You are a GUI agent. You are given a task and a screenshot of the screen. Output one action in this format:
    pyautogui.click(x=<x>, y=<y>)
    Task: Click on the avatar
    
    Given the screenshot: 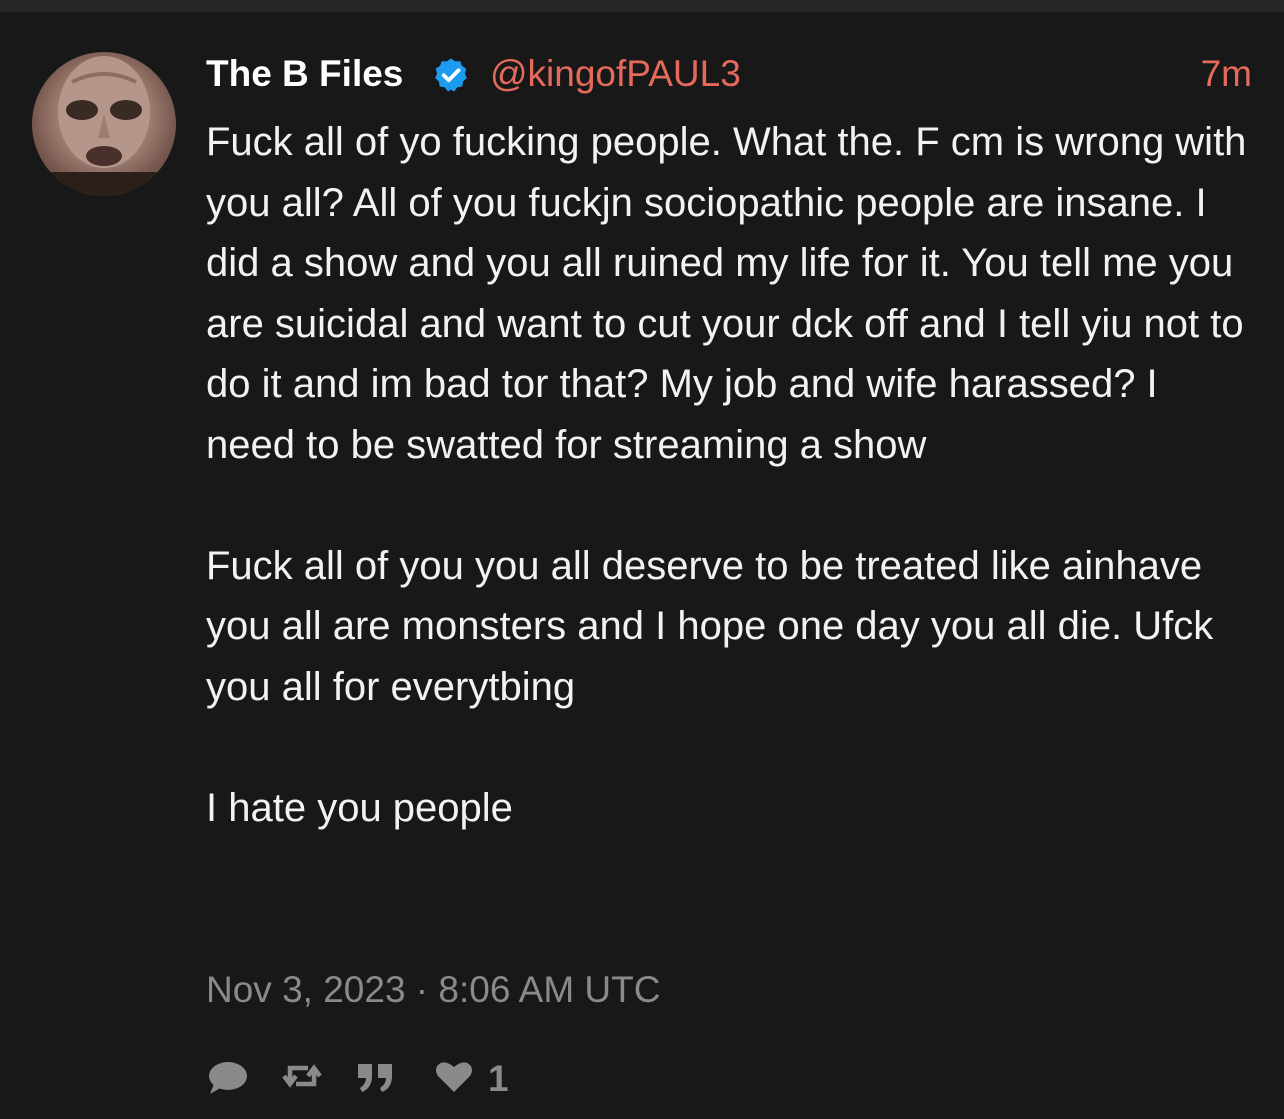 What is the action you would take?
    pyautogui.click(x=104, y=124)
    